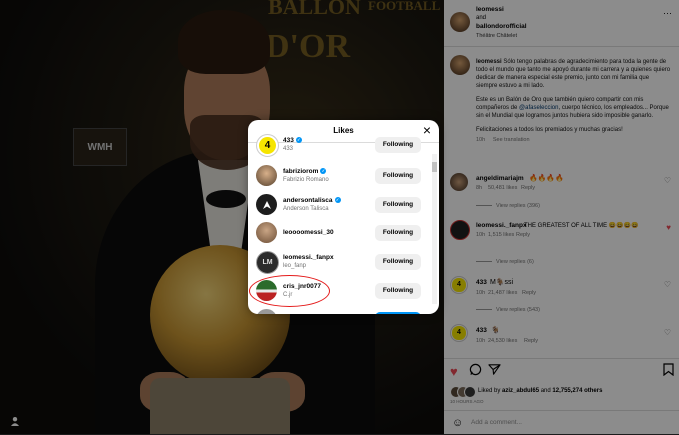  Describe the element at coordinates (434, 229) in the screenshot. I see `modal-scrollbar` at that location.